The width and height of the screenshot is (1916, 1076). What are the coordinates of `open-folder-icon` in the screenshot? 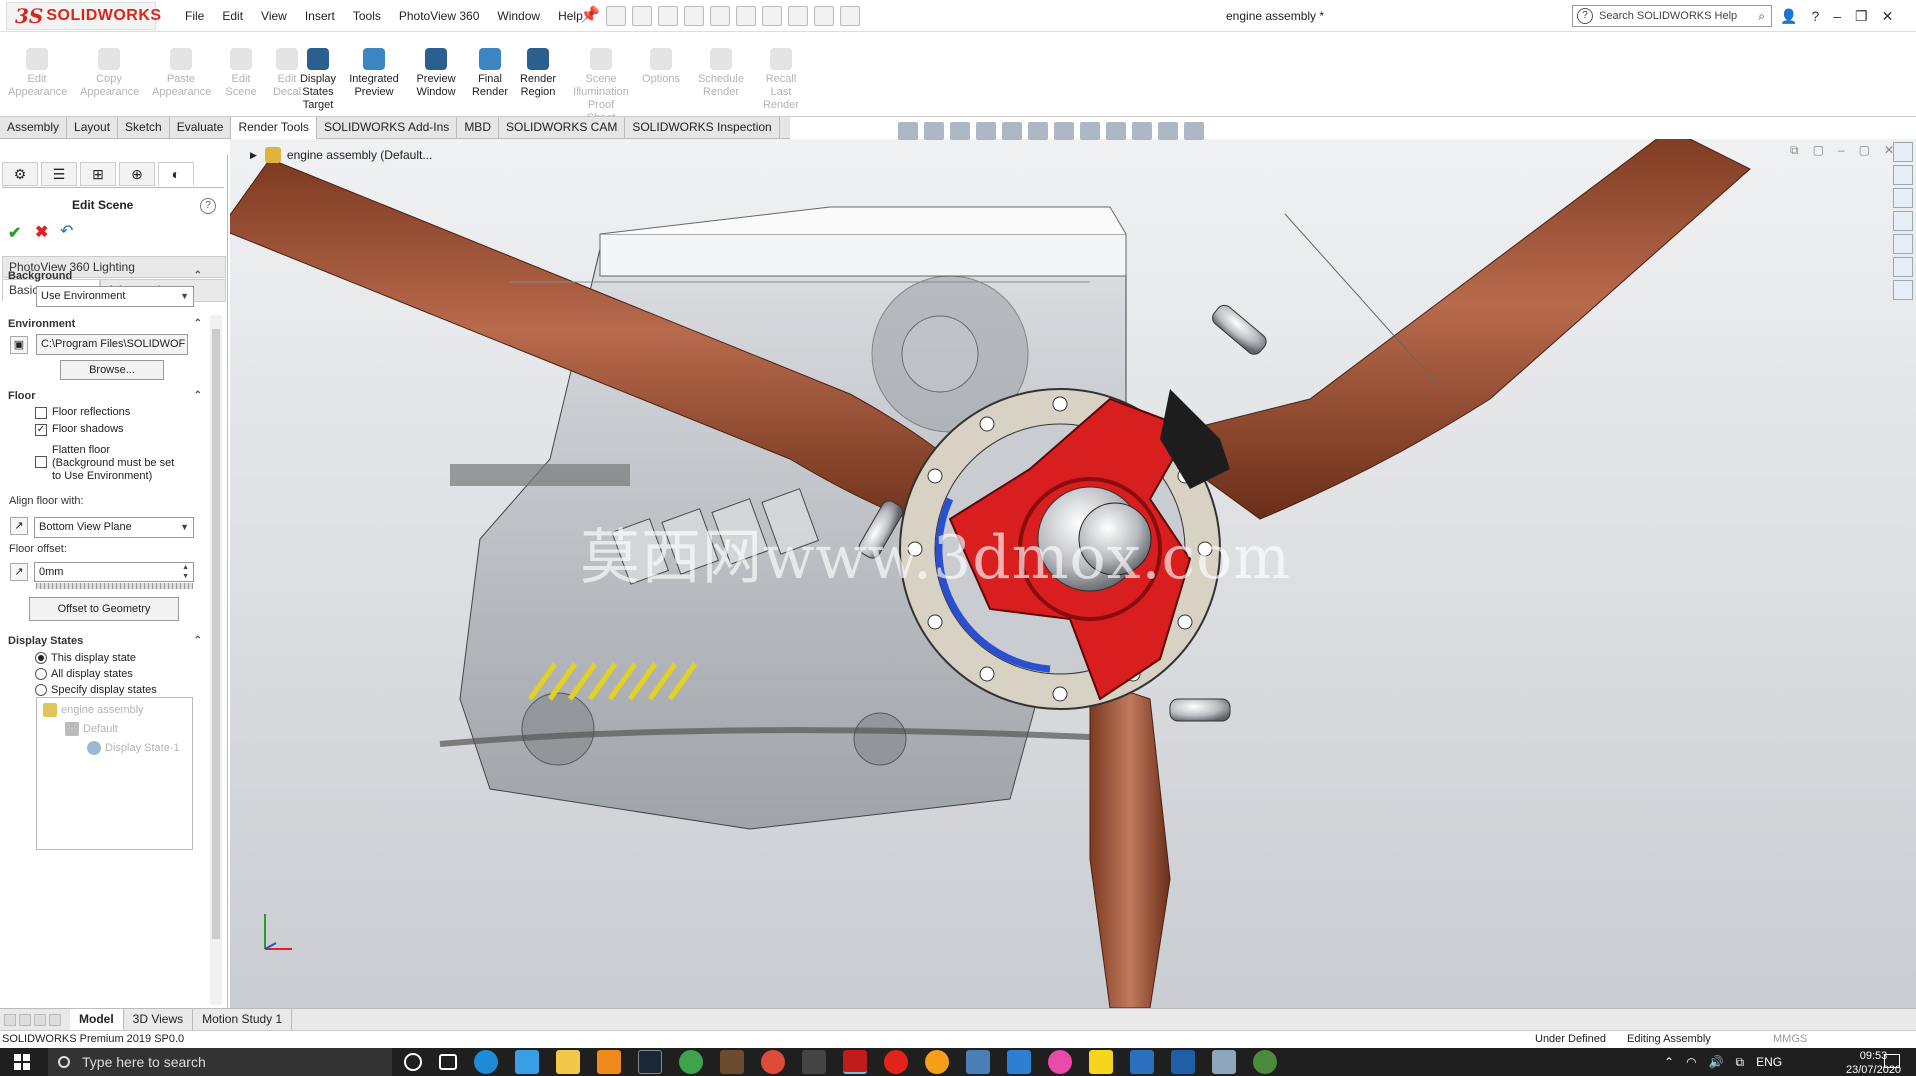 It's located at (668, 16).